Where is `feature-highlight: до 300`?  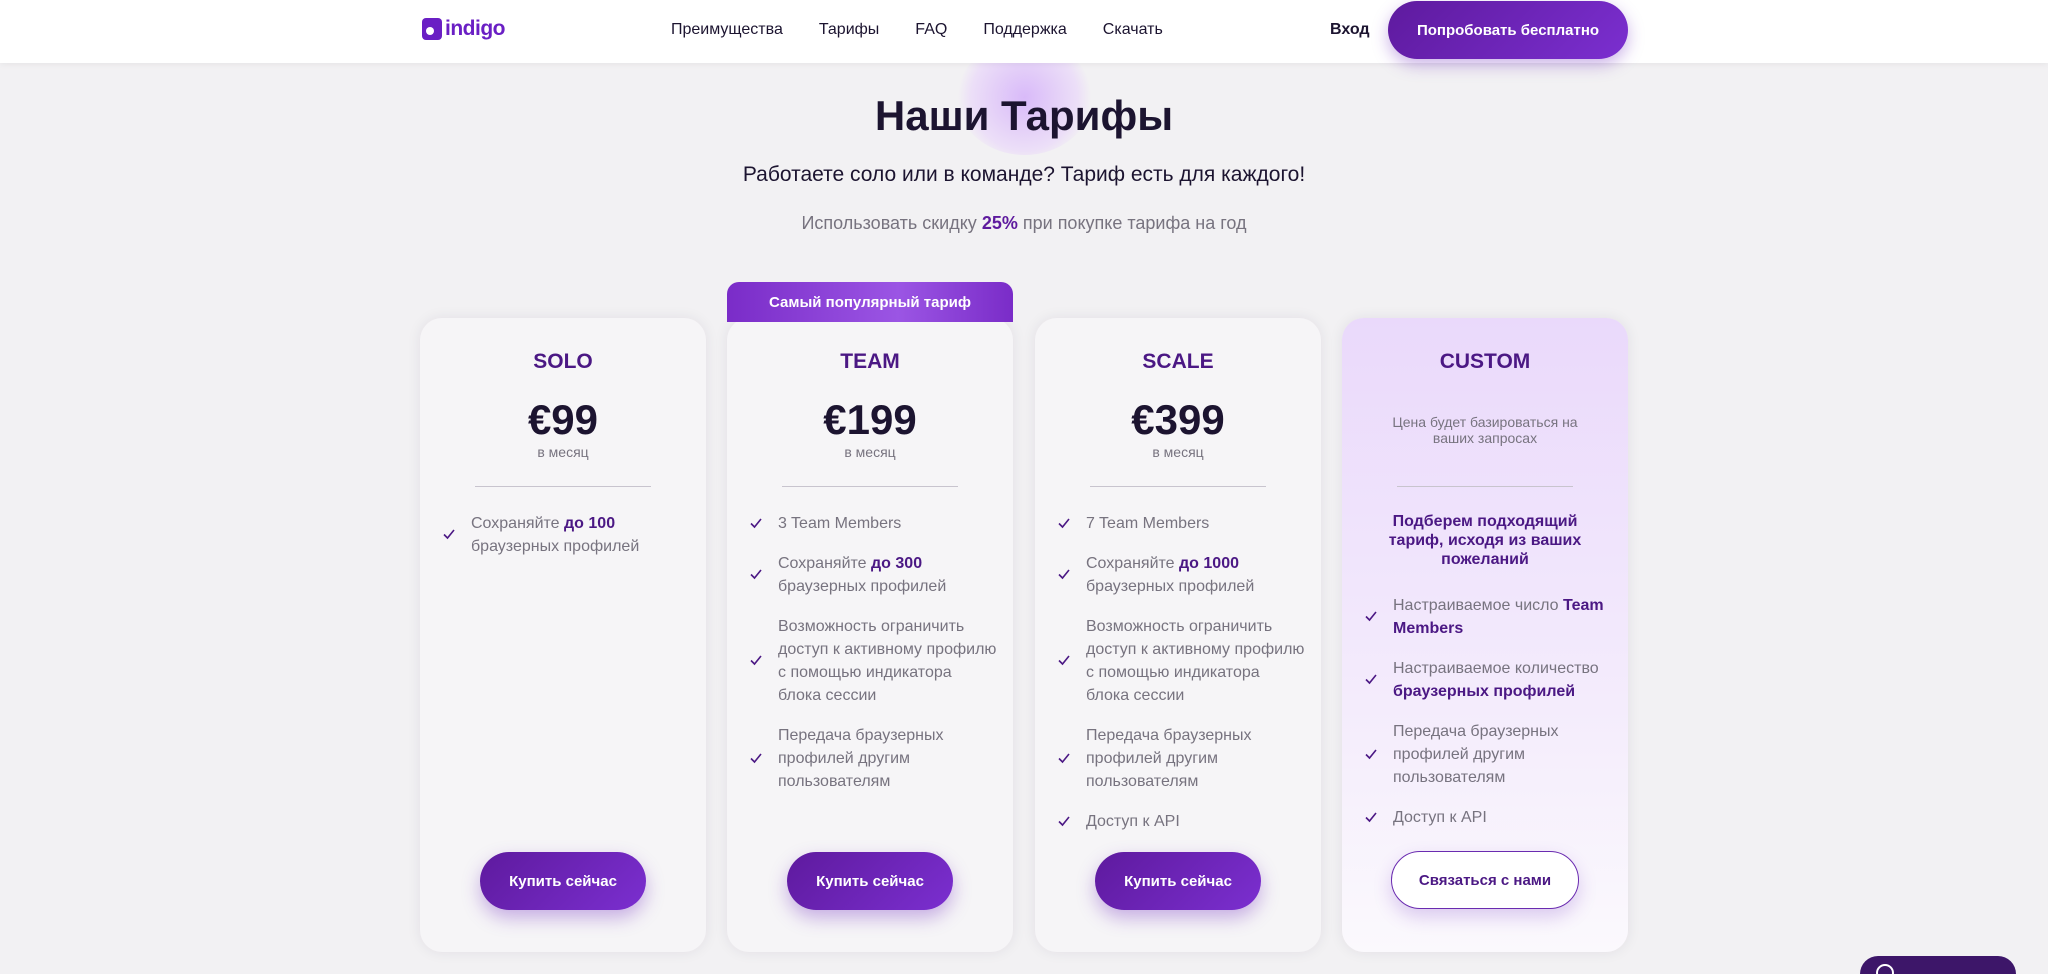 feature-highlight: до 300 is located at coordinates (897, 563).